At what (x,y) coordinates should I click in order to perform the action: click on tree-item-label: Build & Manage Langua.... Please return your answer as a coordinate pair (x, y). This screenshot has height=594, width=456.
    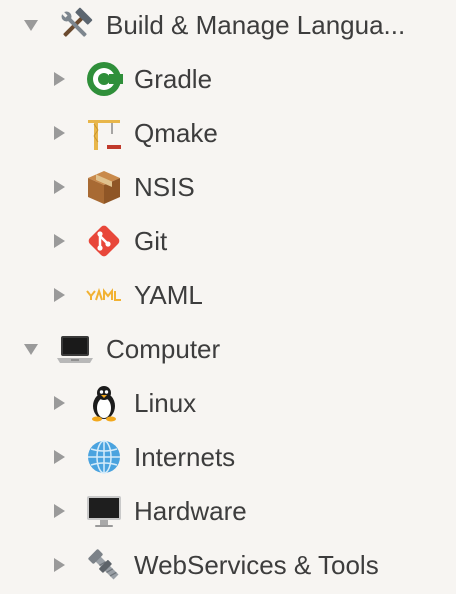
    Looking at the image, I should click on (256, 25).